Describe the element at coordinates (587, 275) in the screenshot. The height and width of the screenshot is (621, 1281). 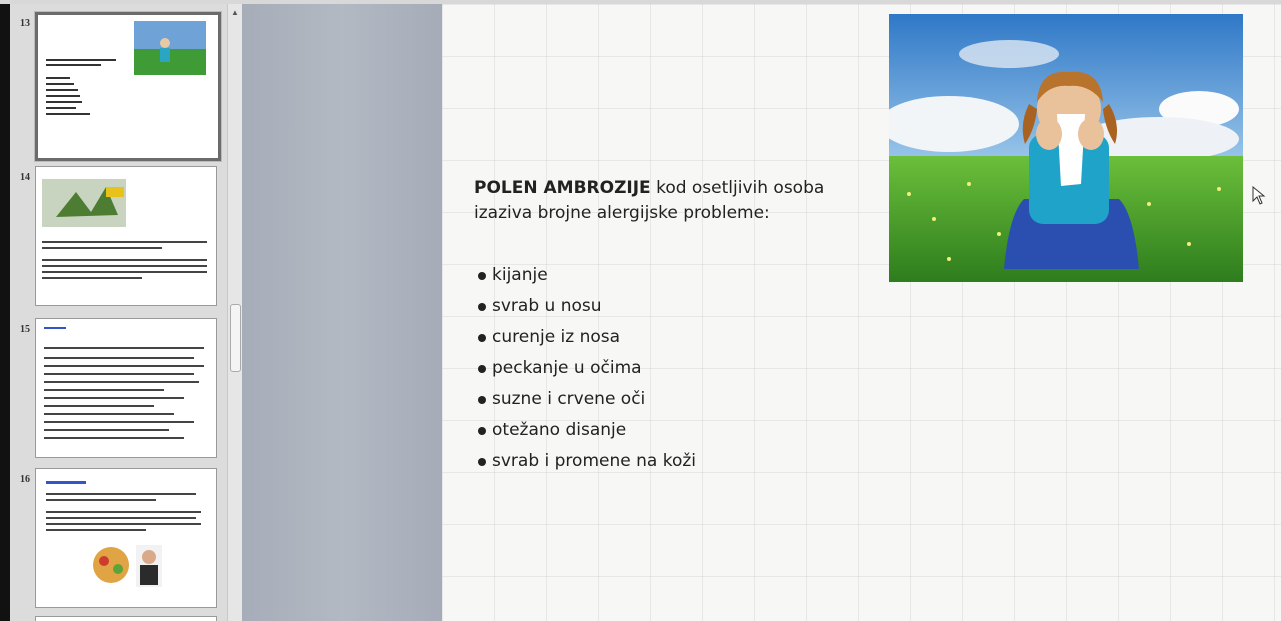
I see `bullet-item: kijanje` at that location.